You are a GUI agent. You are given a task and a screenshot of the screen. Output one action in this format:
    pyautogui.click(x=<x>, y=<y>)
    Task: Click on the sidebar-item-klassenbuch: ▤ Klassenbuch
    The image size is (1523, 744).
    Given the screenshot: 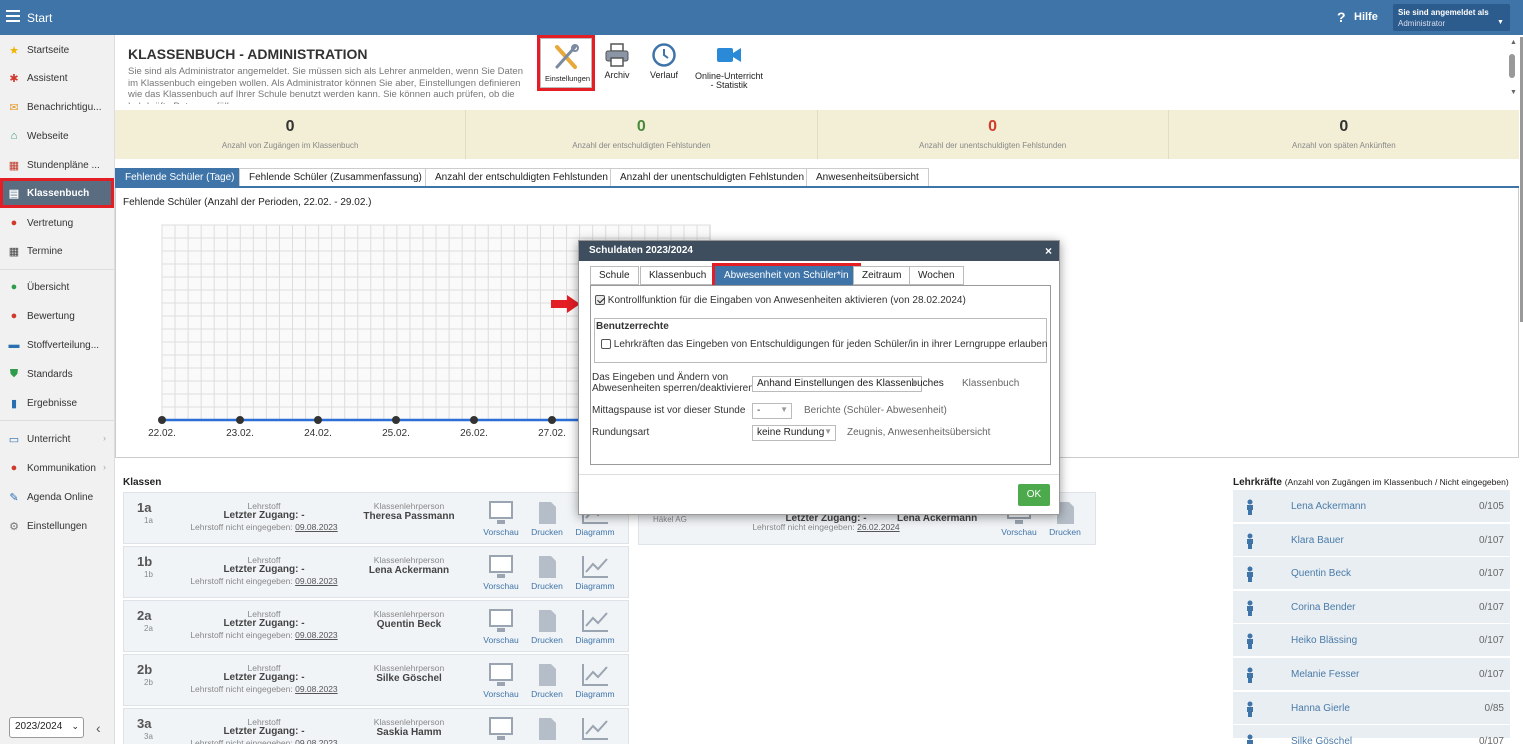 What is the action you would take?
    pyautogui.click(x=57, y=193)
    